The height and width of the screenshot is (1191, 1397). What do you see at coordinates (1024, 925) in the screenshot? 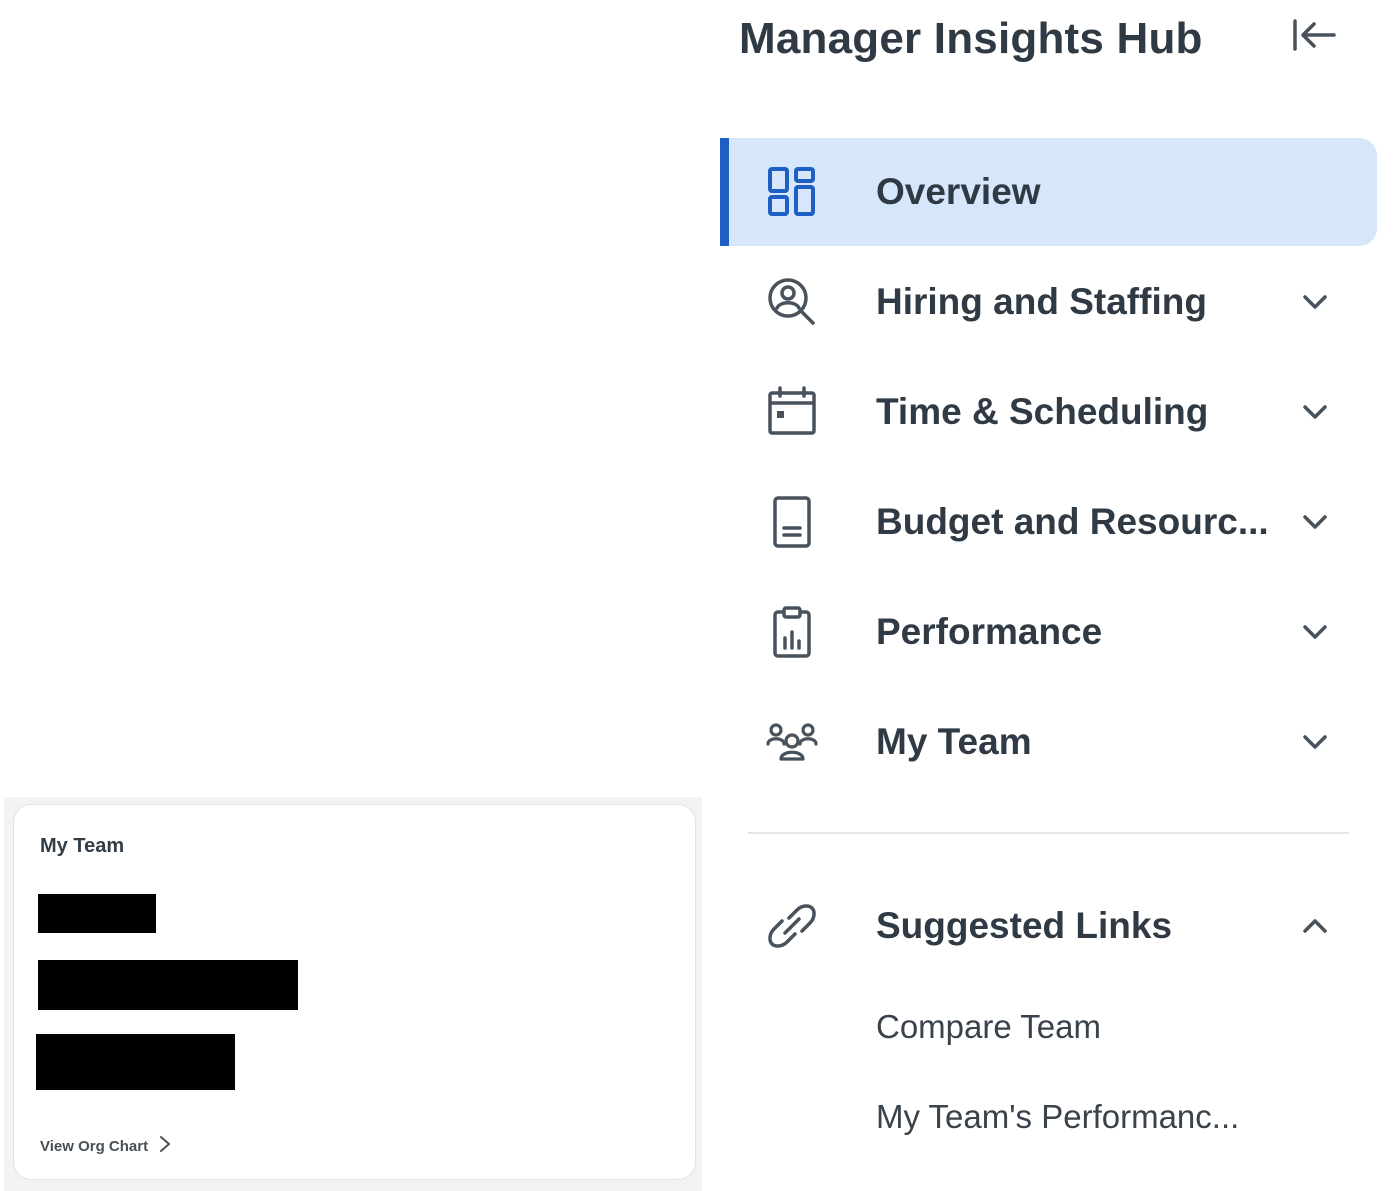
I see `suggested-links-label: Suggested Links` at bounding box center [1024, 925].